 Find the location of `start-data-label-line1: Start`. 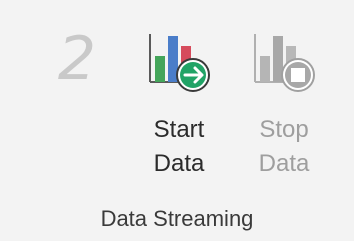

start-data-label-line1: Start is located at coordinates (179, 129).